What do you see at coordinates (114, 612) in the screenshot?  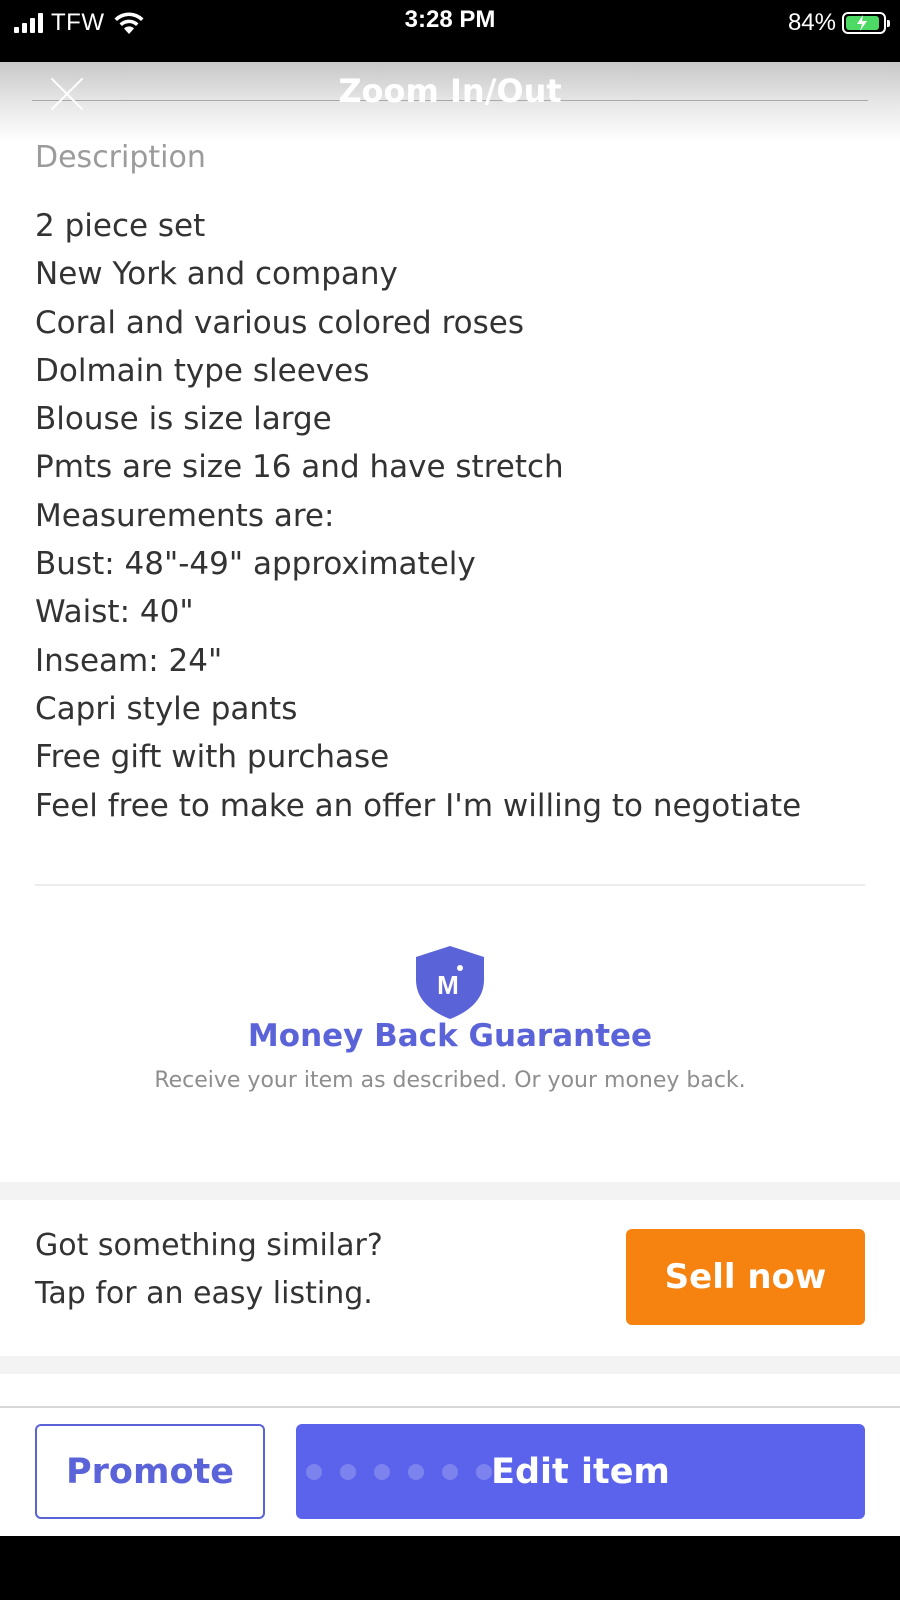 I see `description-line: Waist: 40"` at bounding box center [114, 612].